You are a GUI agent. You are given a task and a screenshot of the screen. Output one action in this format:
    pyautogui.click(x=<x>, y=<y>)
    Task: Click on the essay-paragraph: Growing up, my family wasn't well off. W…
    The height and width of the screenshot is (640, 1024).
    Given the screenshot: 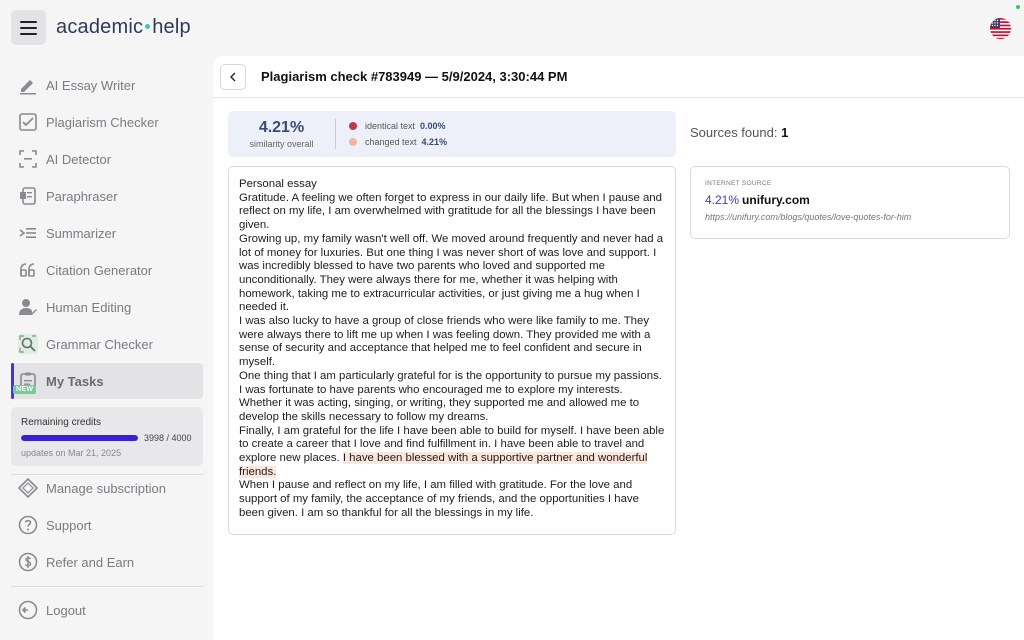 What is the action you would take?
    pyautogui.click(x=451, y=273)
    